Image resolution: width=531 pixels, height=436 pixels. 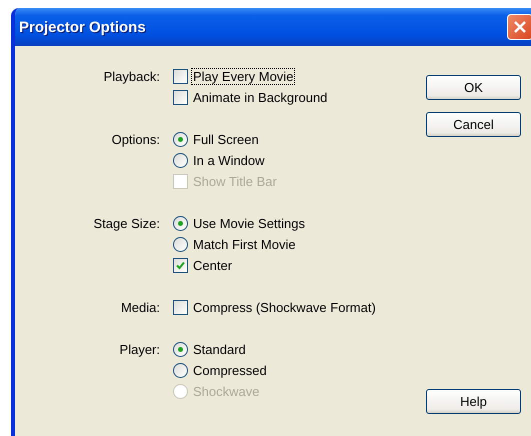 I want to click on section-label: Stage Size:, so click(x=126, y=224).